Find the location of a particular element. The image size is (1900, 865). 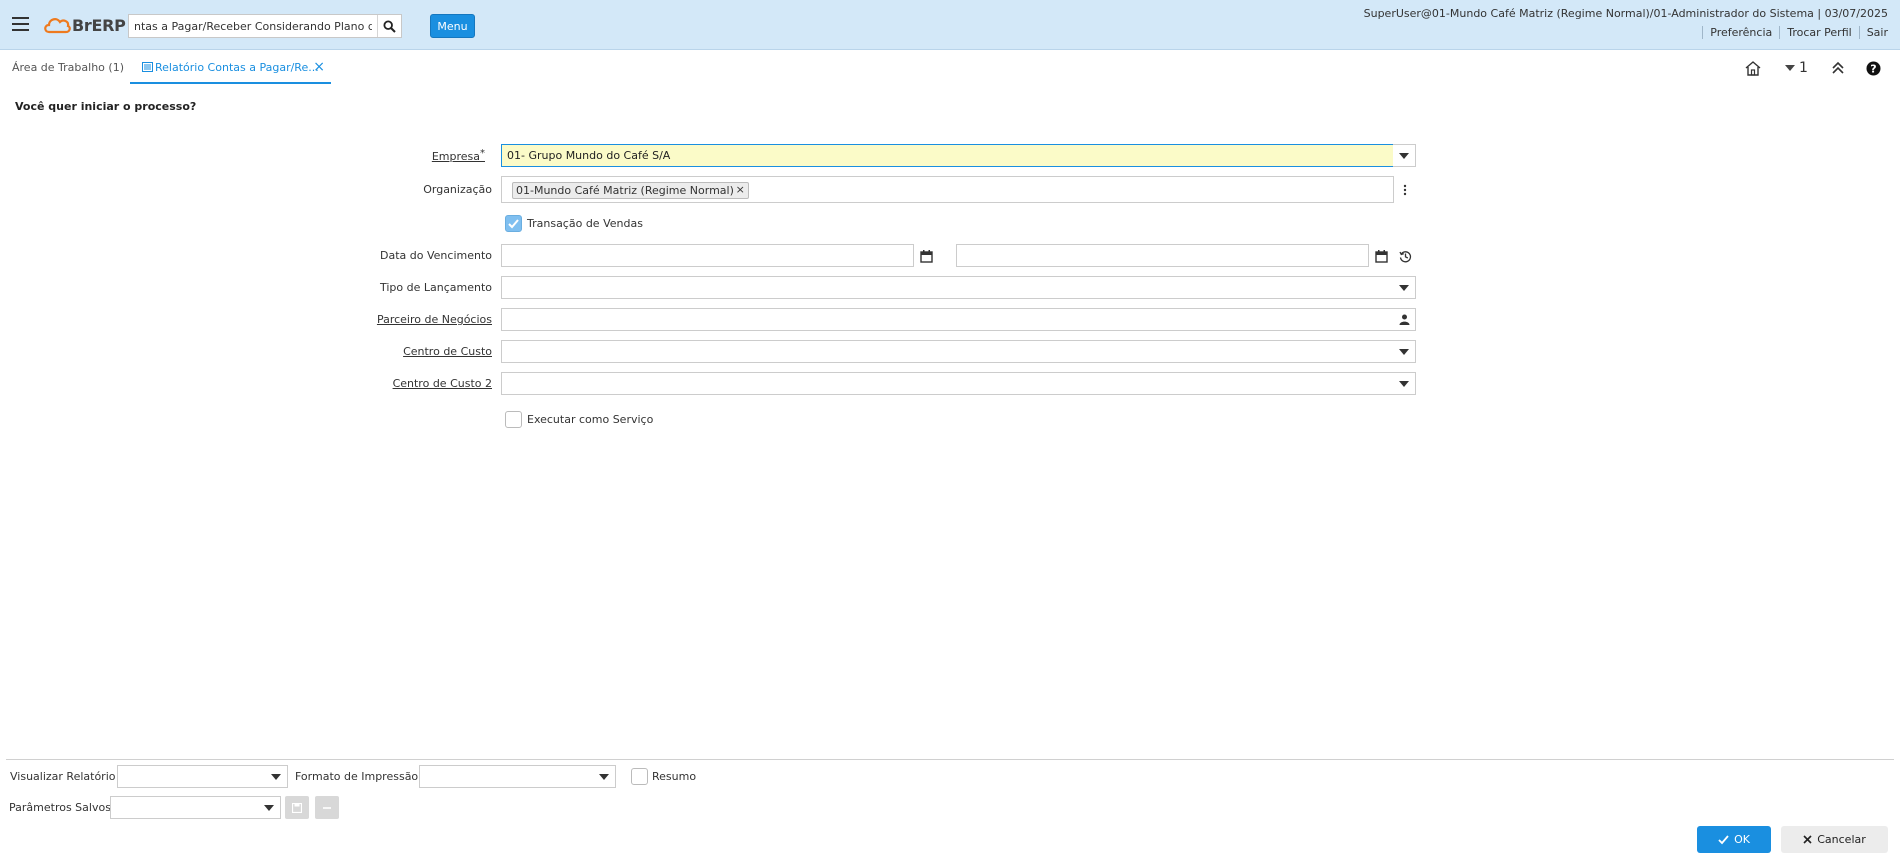

data-vencimento-to-input is located at coordinates (1162, 255).